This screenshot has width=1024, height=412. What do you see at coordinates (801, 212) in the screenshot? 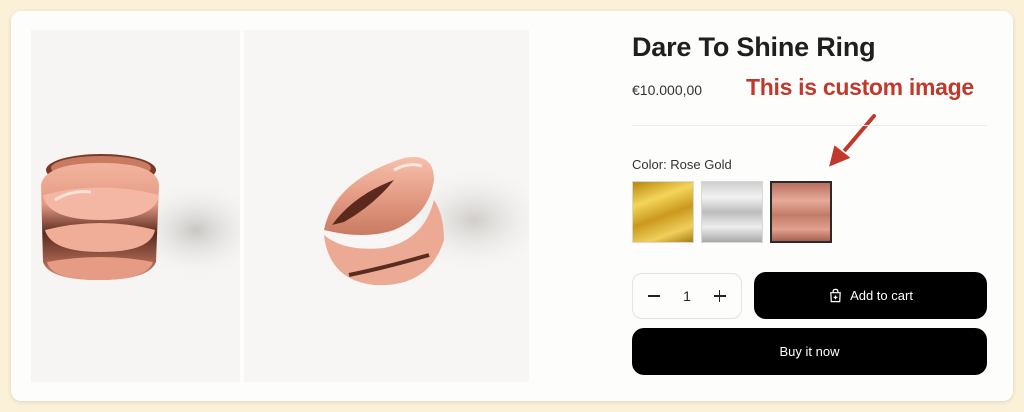
I see `swatch-rose-gold` at bounding box center [801, 212].